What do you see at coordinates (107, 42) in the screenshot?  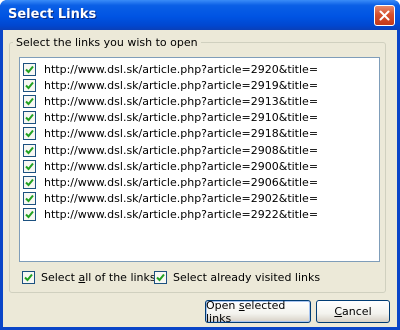 I see `groupbox-legend: Select the links you wish to open` at bounding box center [107, 42].